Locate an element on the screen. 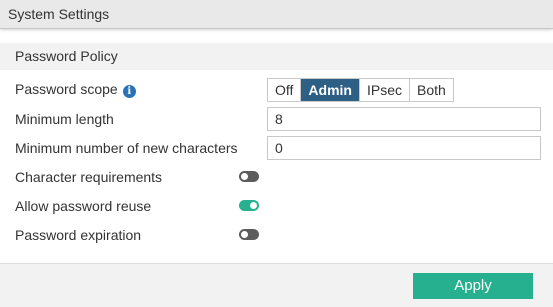  minimum-length-input is located at coordinates (404, 119).